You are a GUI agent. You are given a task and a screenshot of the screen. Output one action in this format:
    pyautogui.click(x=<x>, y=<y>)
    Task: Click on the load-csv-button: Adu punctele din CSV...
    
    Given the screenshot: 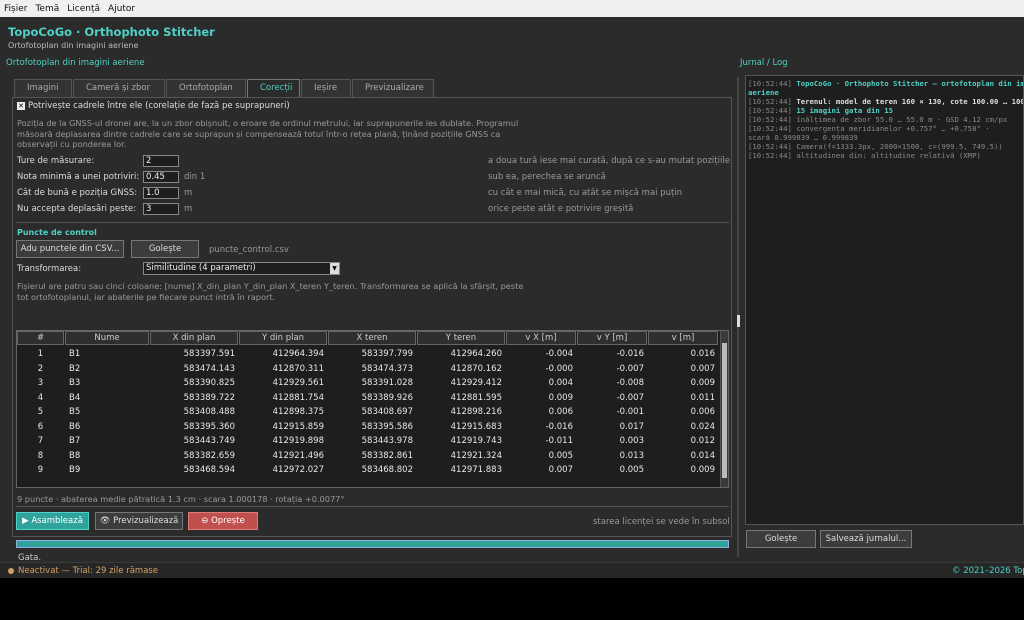 What is the action you would take?
    pyautogui.click(x=70, y=249)
    